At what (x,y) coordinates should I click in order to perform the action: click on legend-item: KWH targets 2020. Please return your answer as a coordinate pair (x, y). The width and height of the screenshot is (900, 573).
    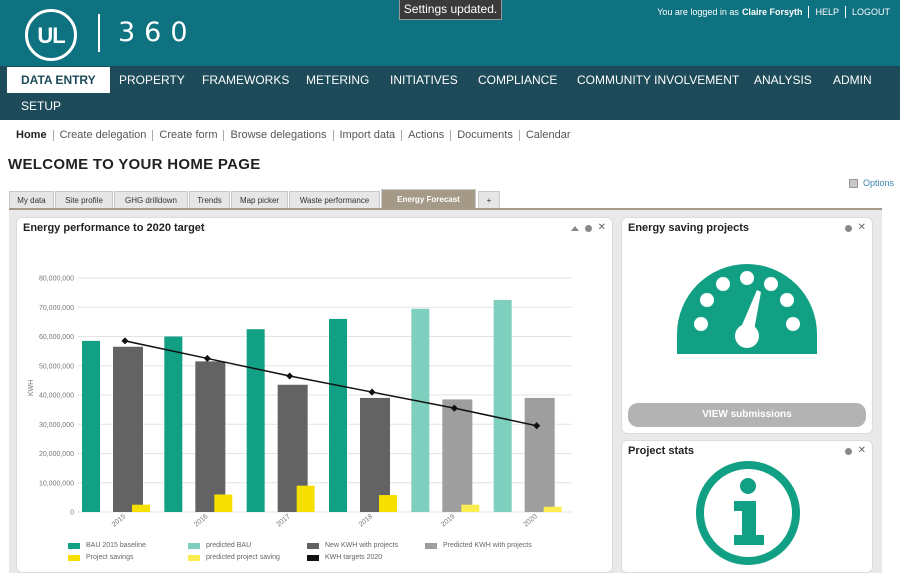
    Looking at the image, I should click on (344, 557).